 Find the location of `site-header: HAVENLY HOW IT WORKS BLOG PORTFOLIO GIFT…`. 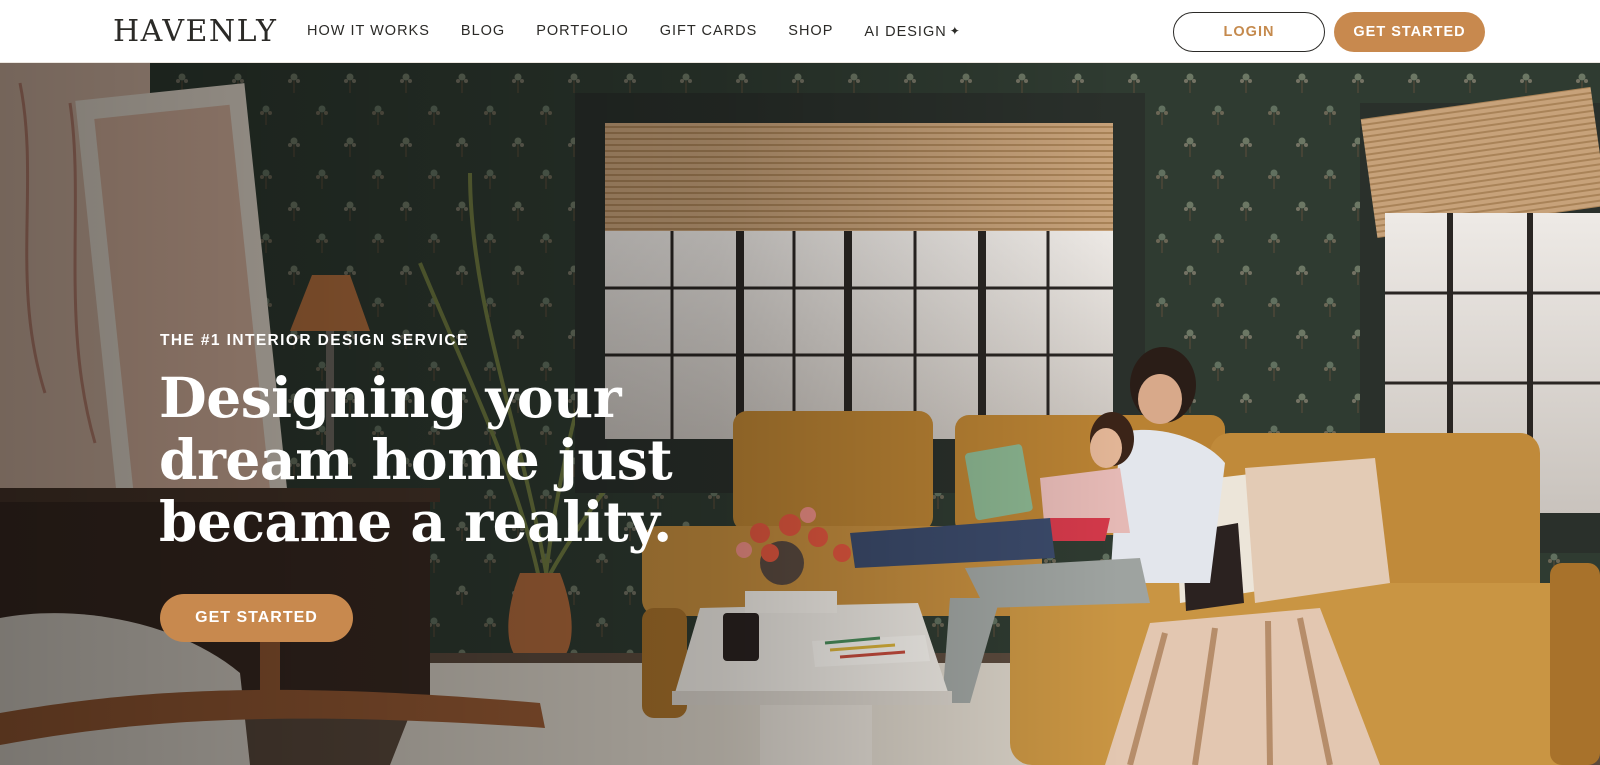

site-header: HAVENLY HOW IT WORKS BLOG PORTFOLIO GIFT… is located at coordinates (800, 31).